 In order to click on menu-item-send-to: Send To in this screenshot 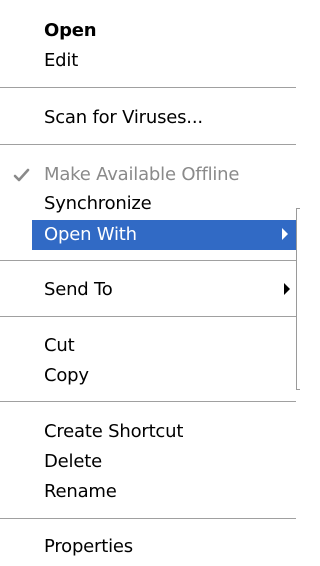, I will do `click(148, 290)`.